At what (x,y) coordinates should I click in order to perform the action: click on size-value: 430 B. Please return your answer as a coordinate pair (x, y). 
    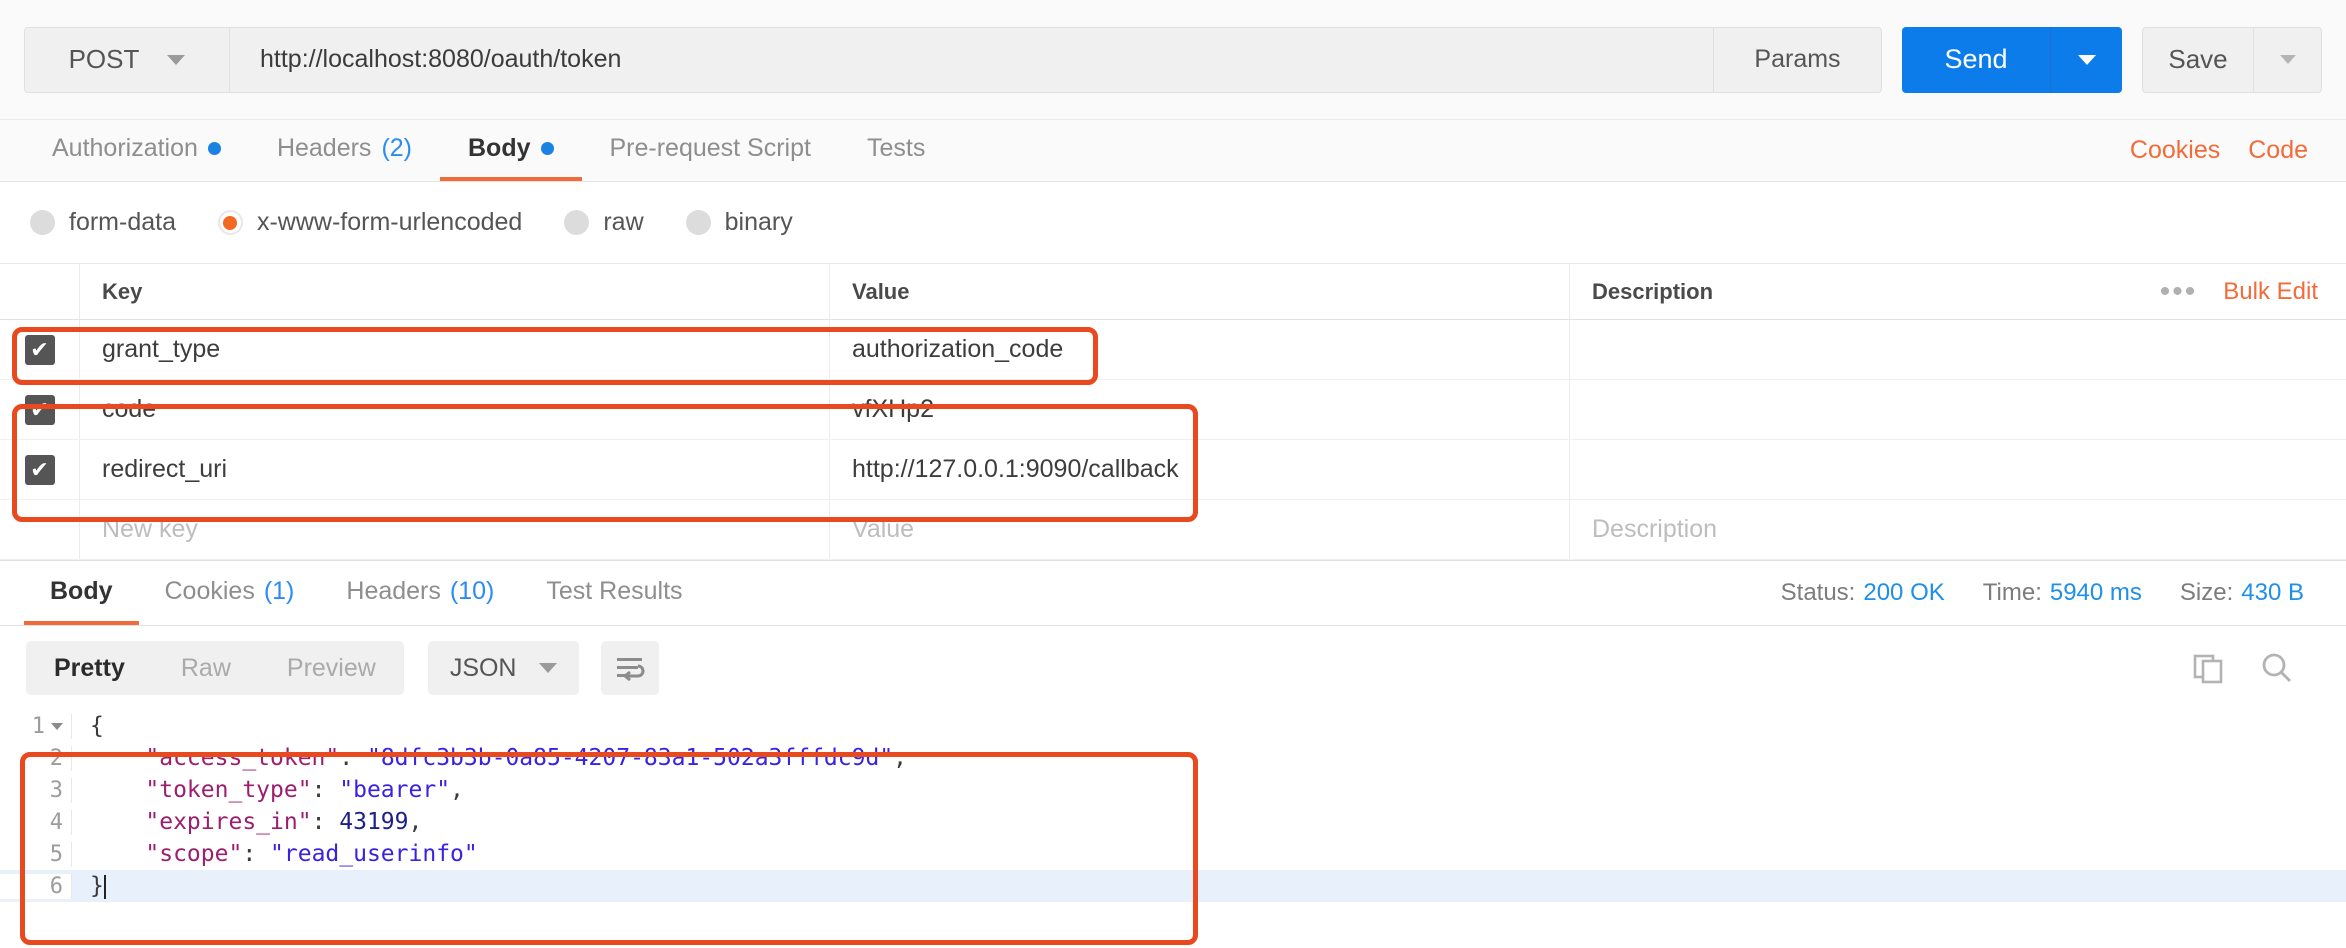
    Looking at the image, I should click on (2272, 592).